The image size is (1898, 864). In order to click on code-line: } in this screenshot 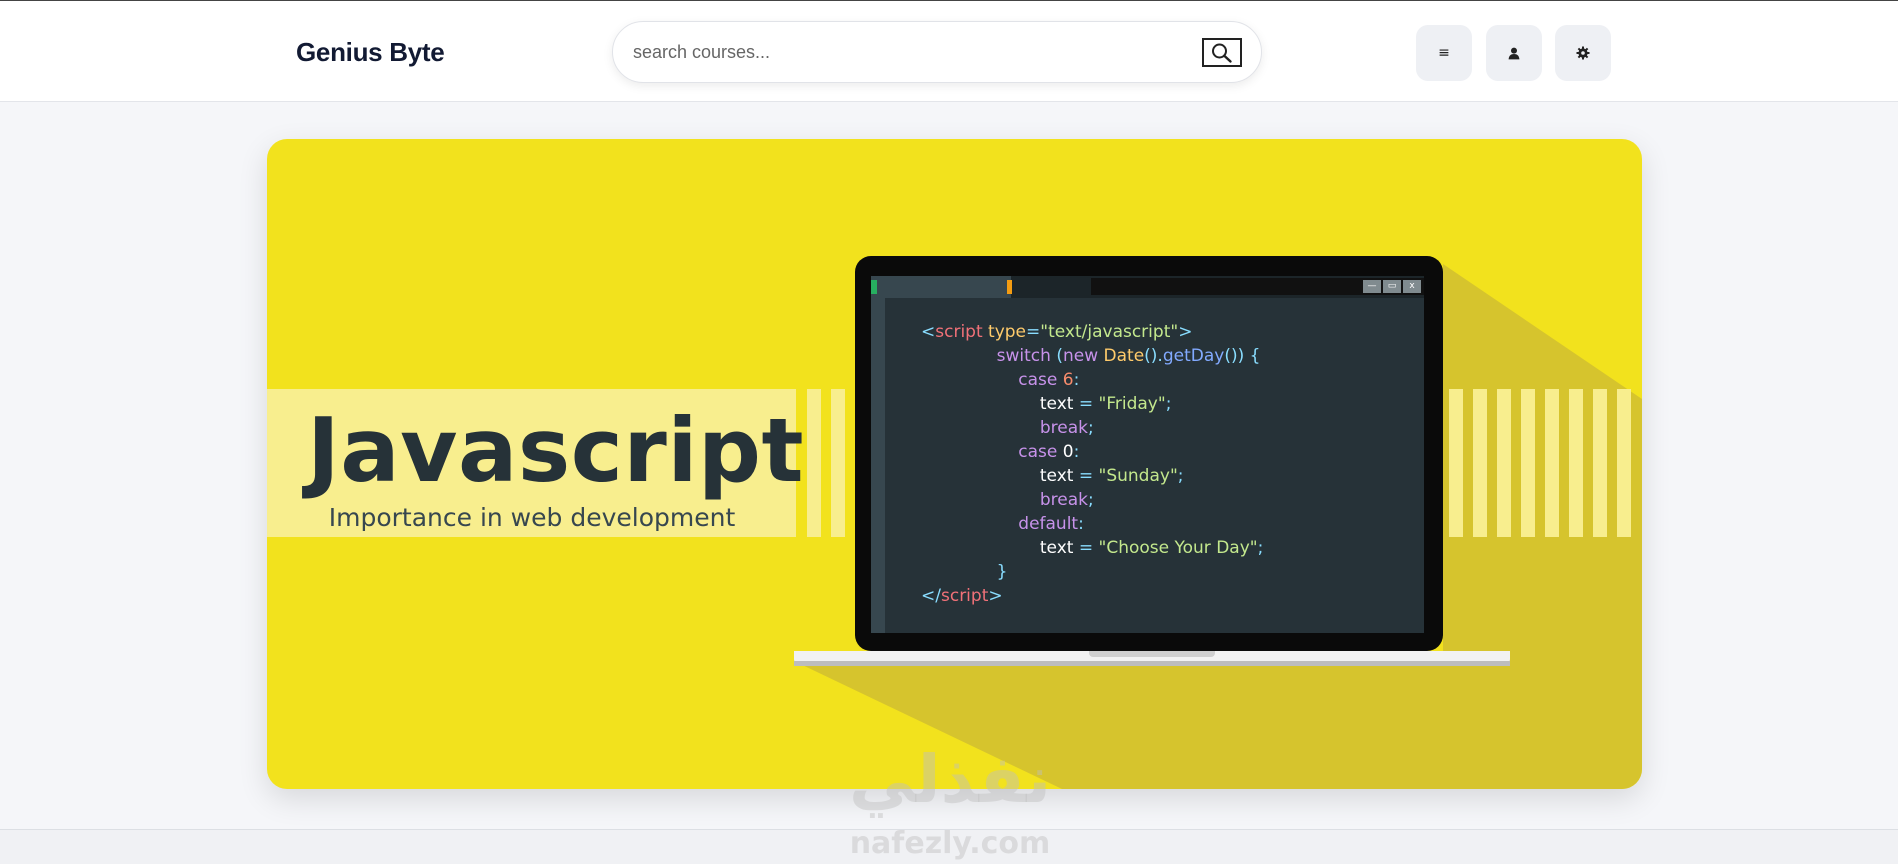, I will do `click(1002, 572)`.